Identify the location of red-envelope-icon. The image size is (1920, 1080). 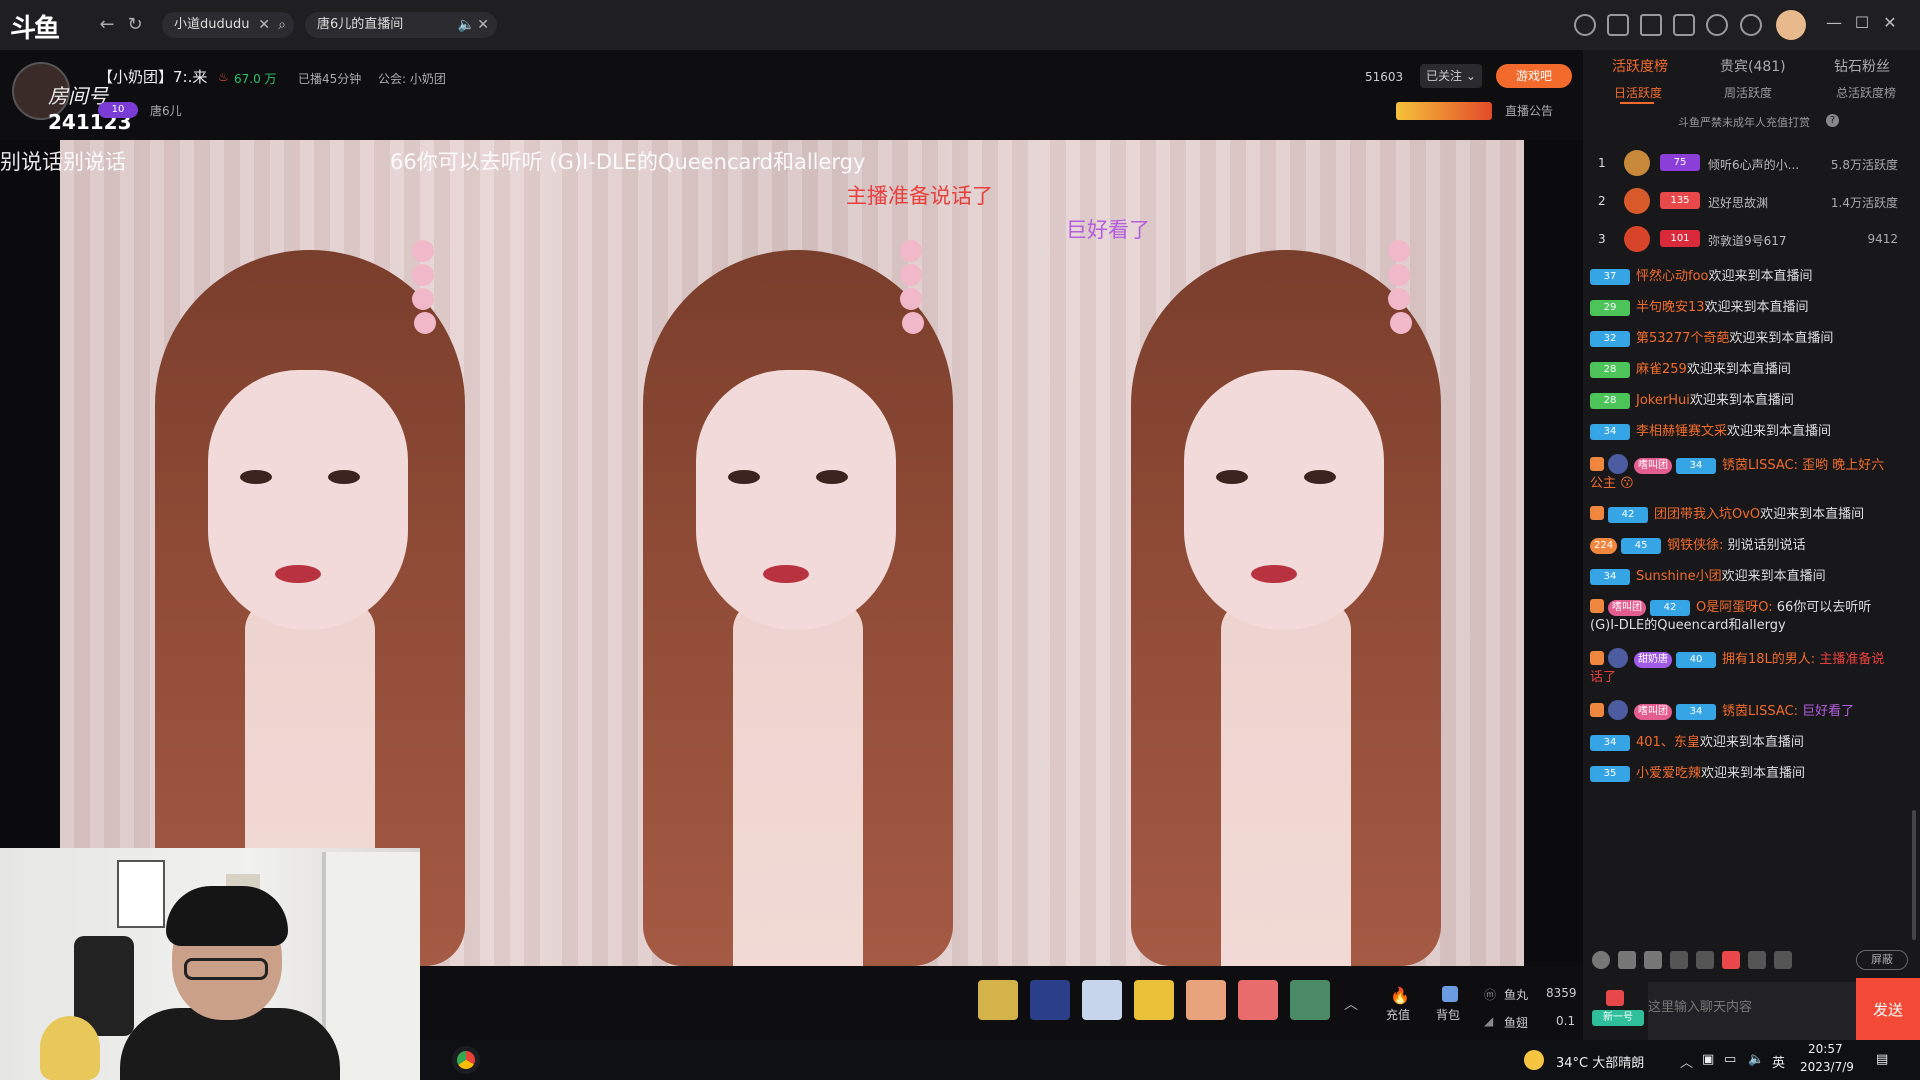
(1731, 960).